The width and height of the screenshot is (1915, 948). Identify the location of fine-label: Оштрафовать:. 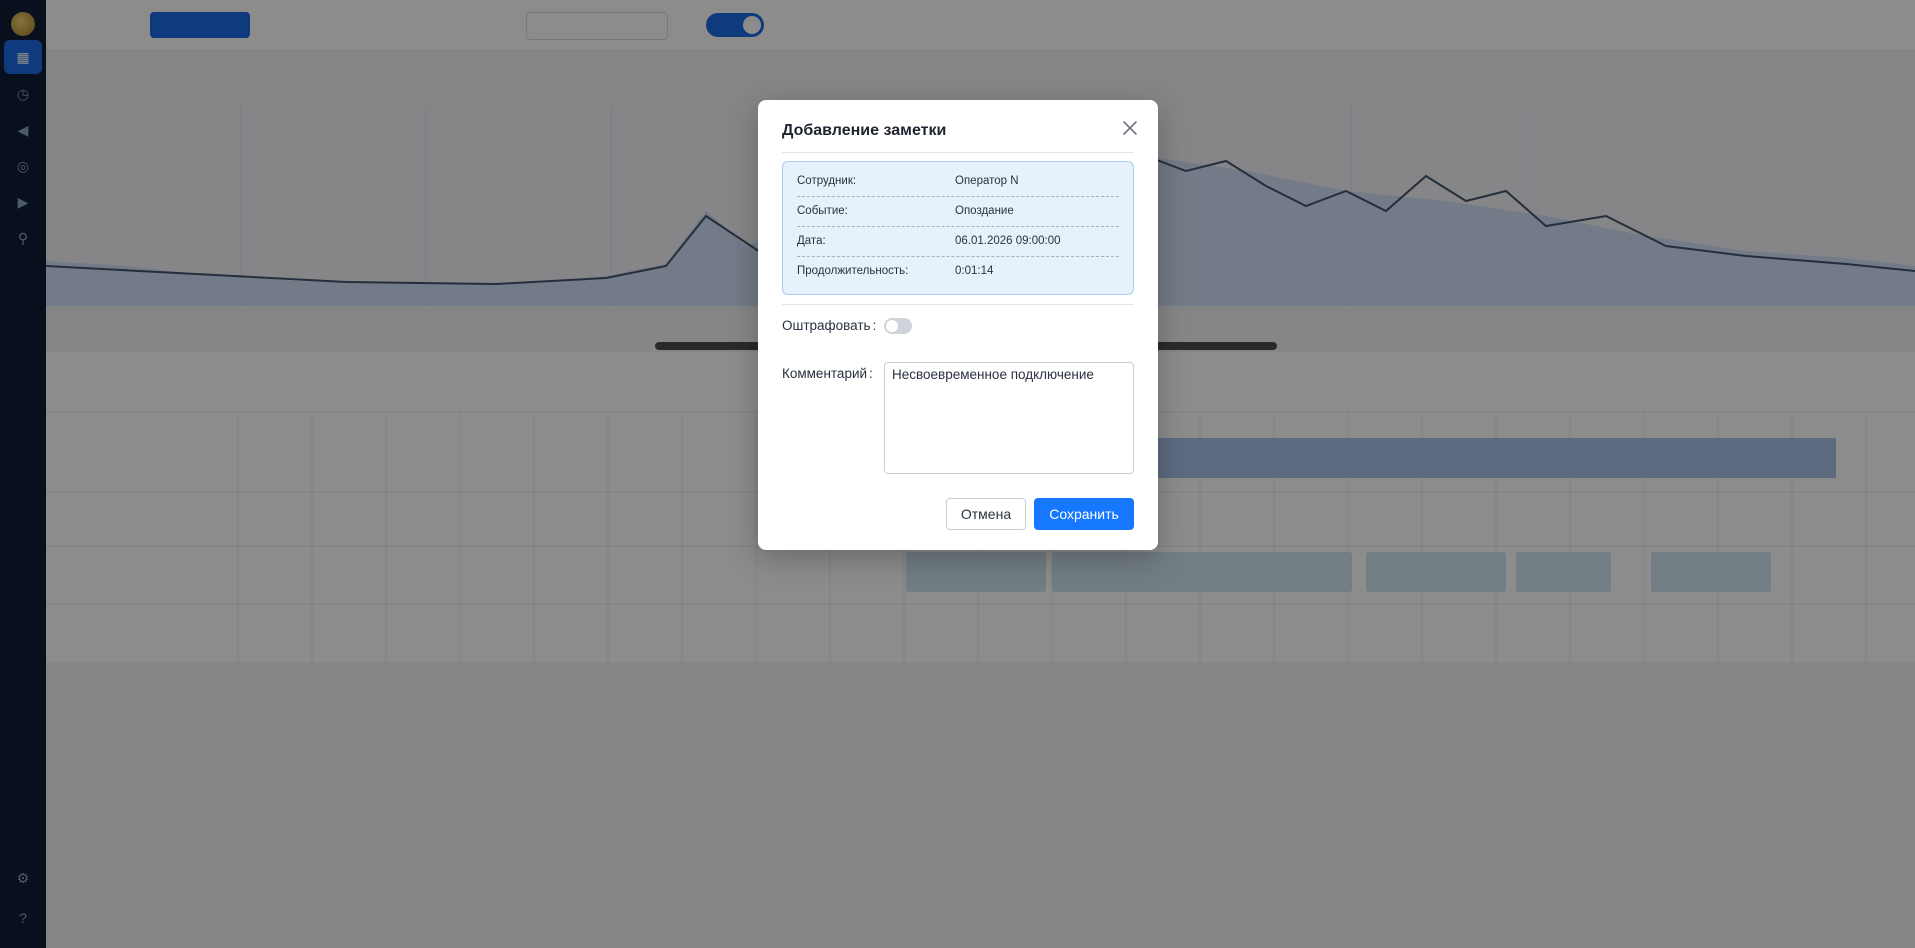
(829, 325).